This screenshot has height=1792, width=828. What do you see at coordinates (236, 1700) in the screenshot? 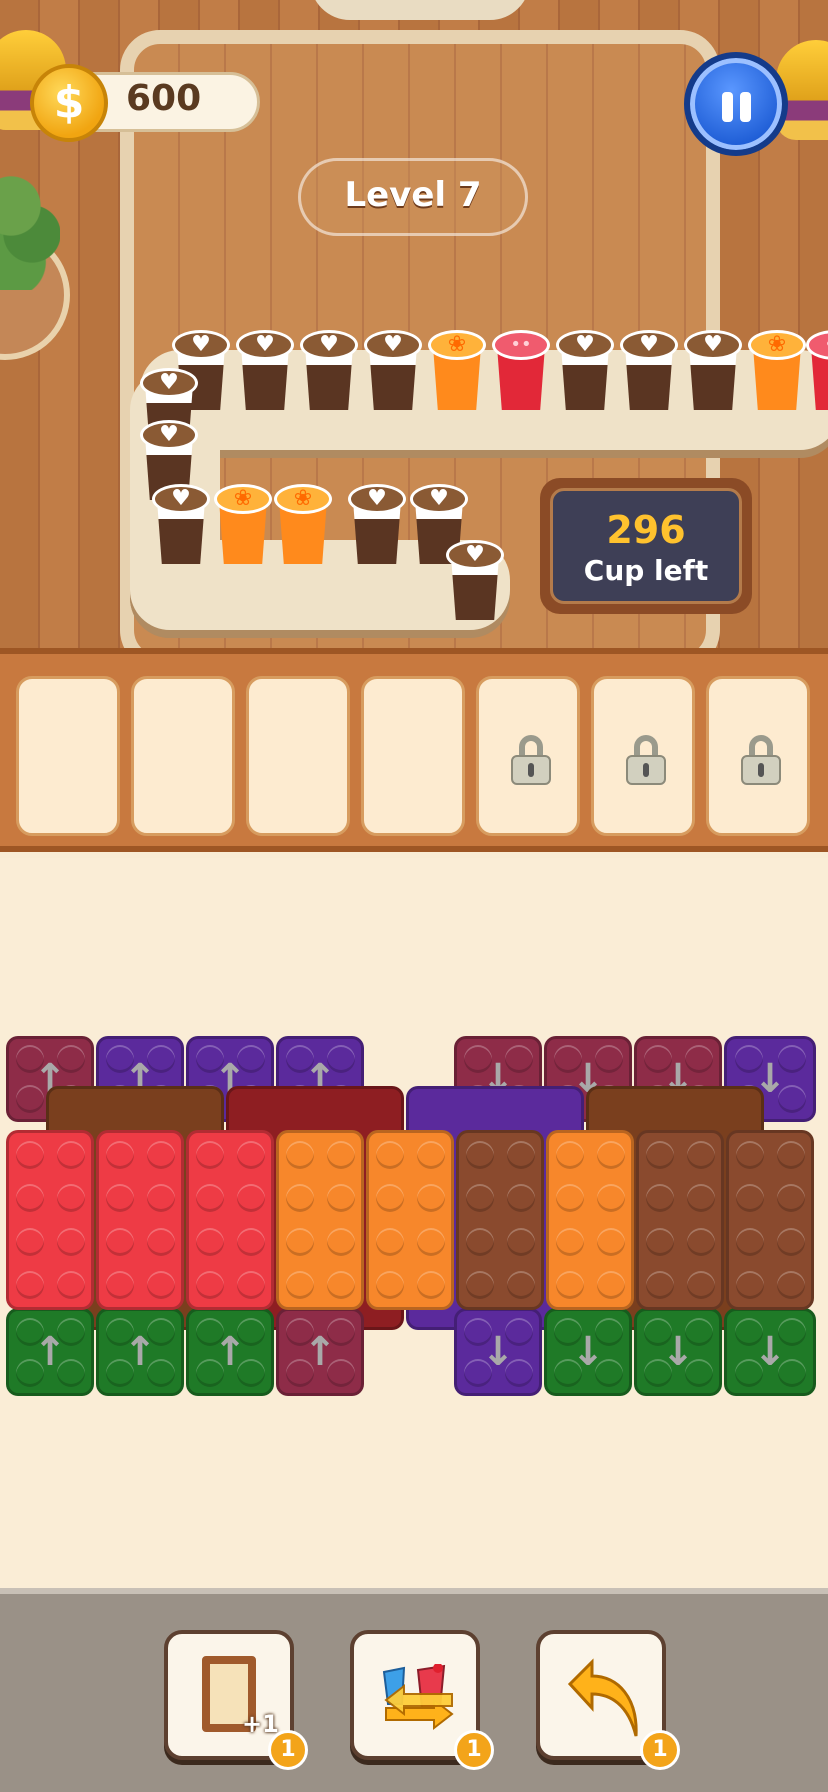
I see `add-slot-booster-button: +1 1` at bounding box center [236, 1700].